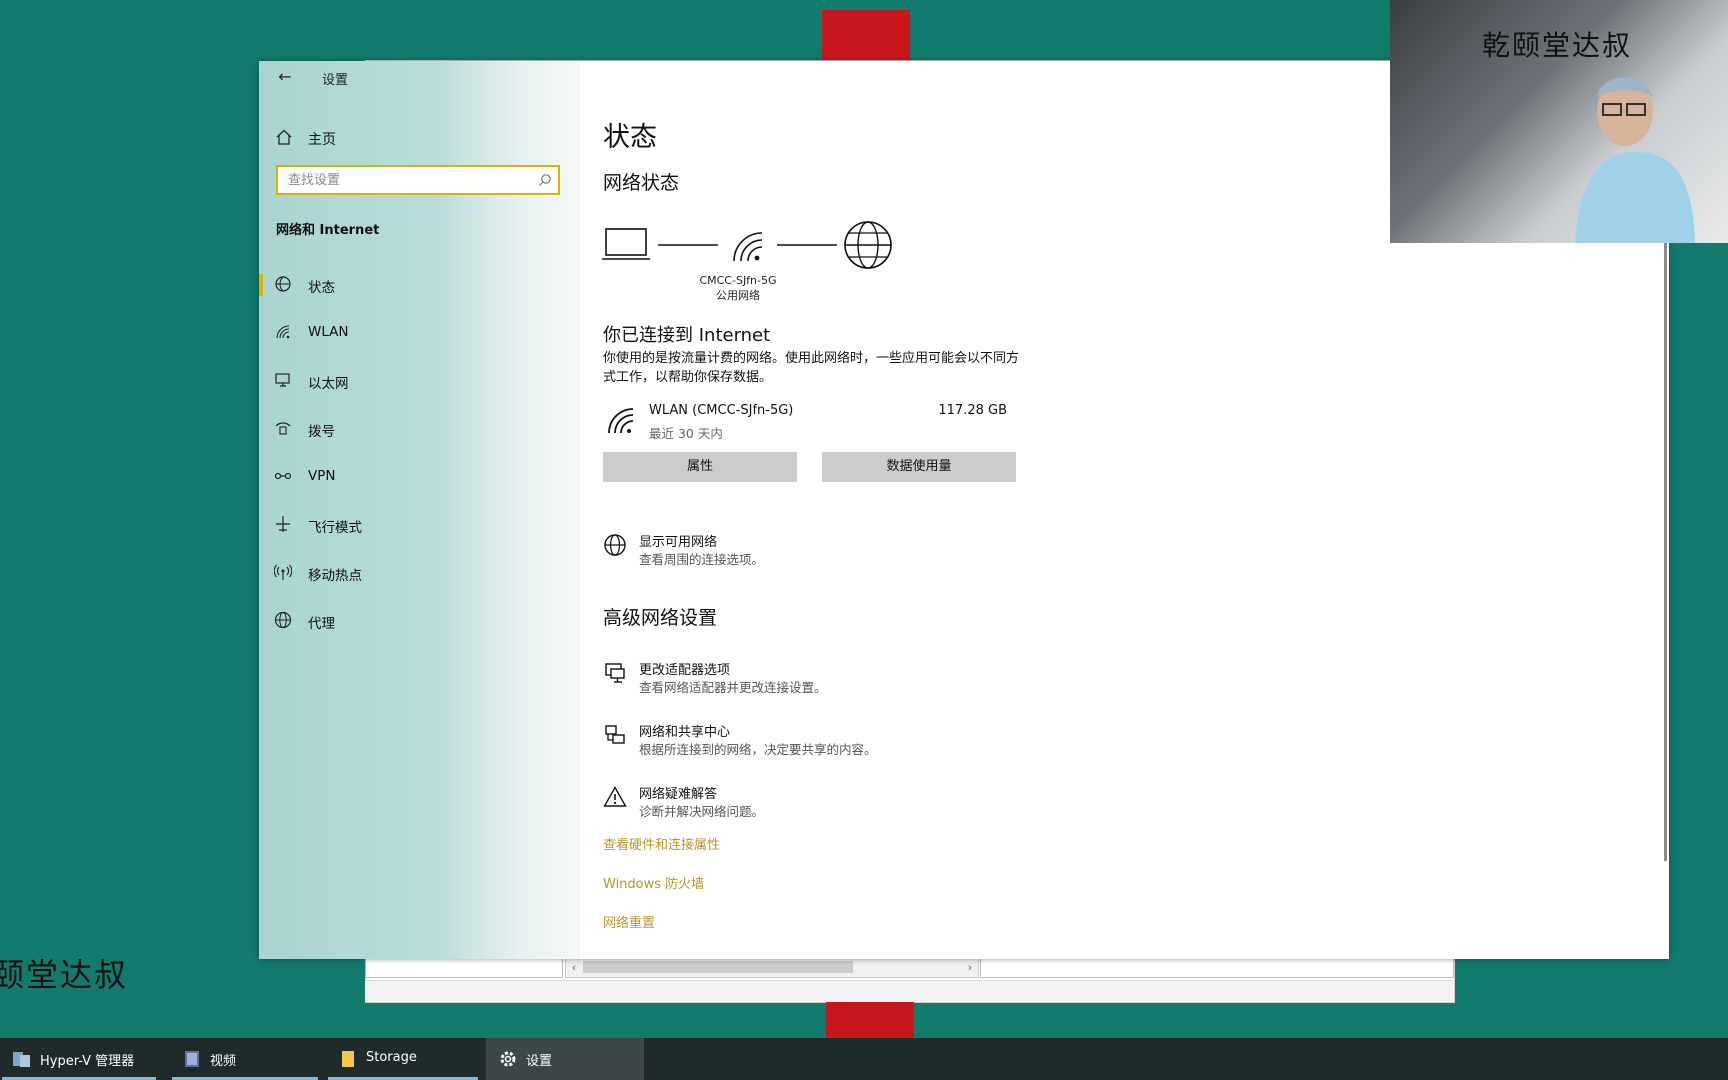  I want to click on taskbar-item-settings: 设置, so click(565, 1059).